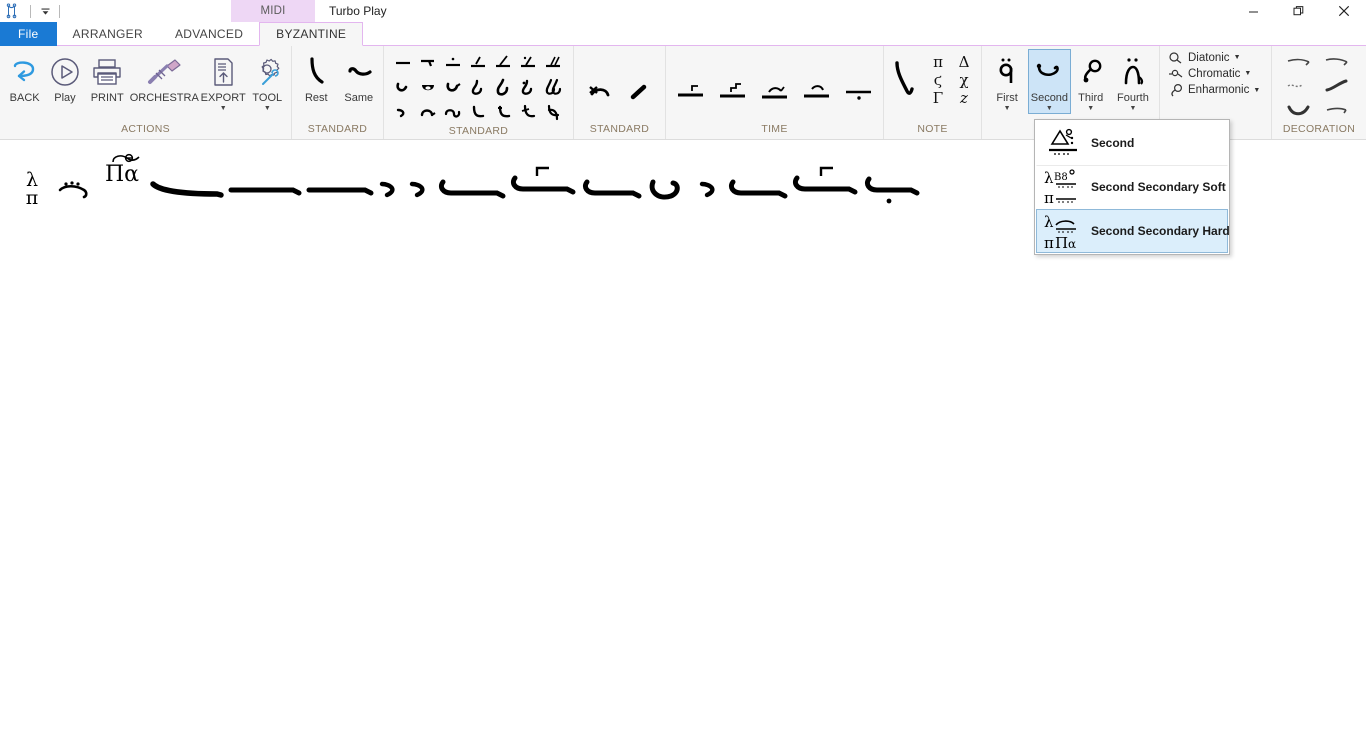  Describe the element at coordinates (528, 62) in the screenshot. I see `neume-tile-oligon-double` at that location.